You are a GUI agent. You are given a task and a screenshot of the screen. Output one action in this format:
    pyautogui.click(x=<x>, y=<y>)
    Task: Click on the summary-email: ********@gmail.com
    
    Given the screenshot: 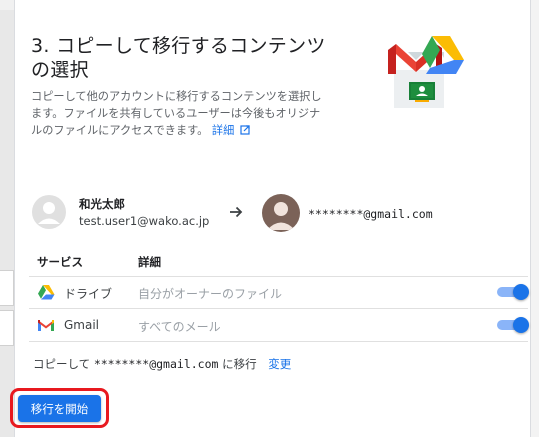 What is the action you would take?
    pyautogui.click(x=156, y=364)
    